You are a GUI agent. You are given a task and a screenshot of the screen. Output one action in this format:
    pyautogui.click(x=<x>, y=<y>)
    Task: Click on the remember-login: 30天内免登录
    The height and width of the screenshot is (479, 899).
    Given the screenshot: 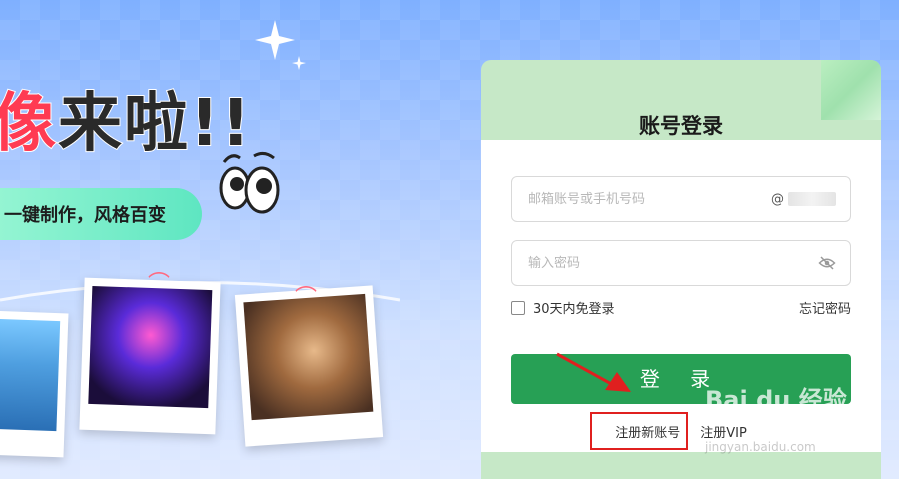 What is the action you would take?
    pyautogui.click(x=563, y=307)
    